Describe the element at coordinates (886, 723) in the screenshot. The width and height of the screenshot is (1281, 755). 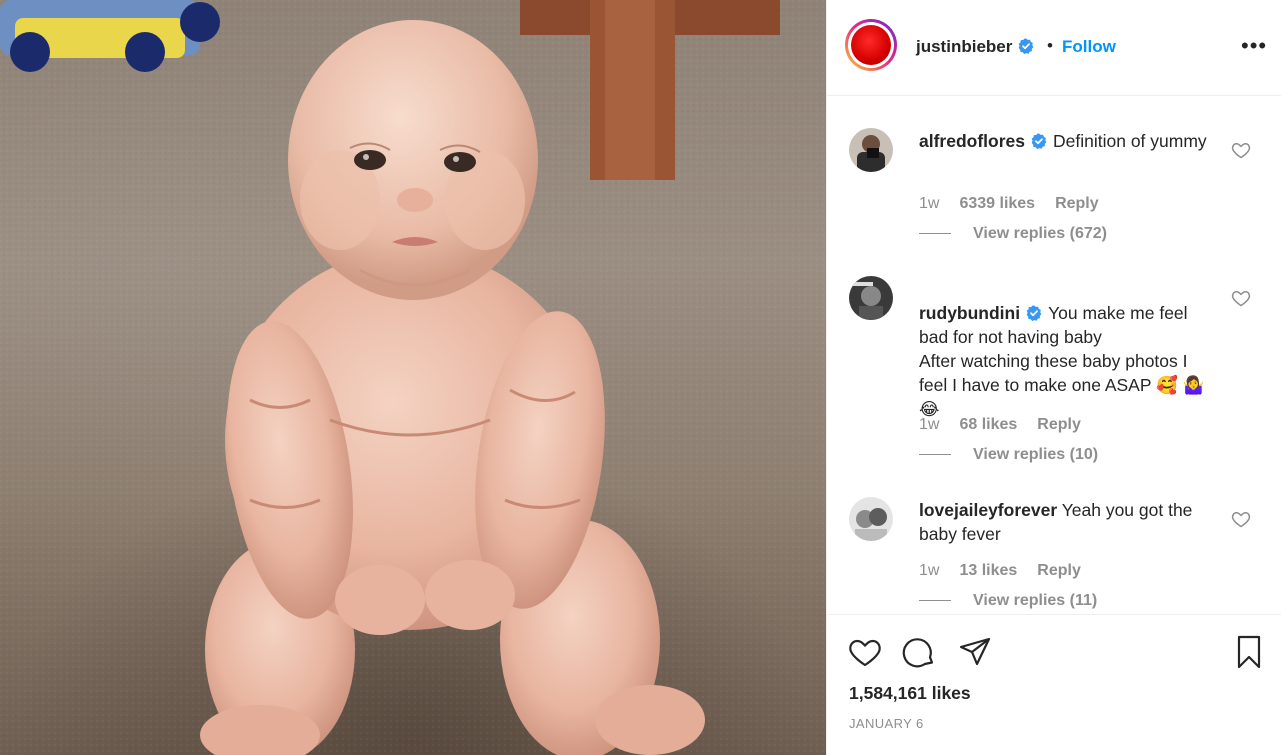
I see `post-date: JANUARY 6` at that location.